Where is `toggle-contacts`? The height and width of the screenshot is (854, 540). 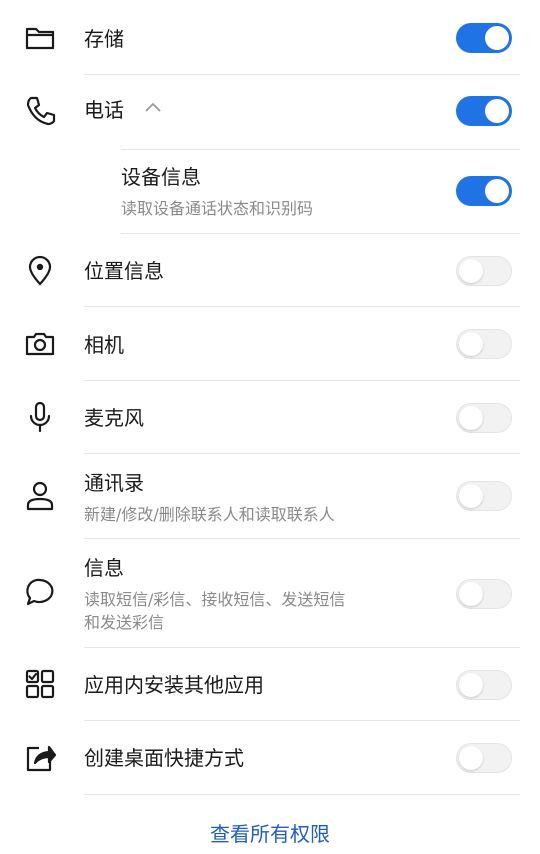
toggle-contacts is located at coordinates (484, 496).